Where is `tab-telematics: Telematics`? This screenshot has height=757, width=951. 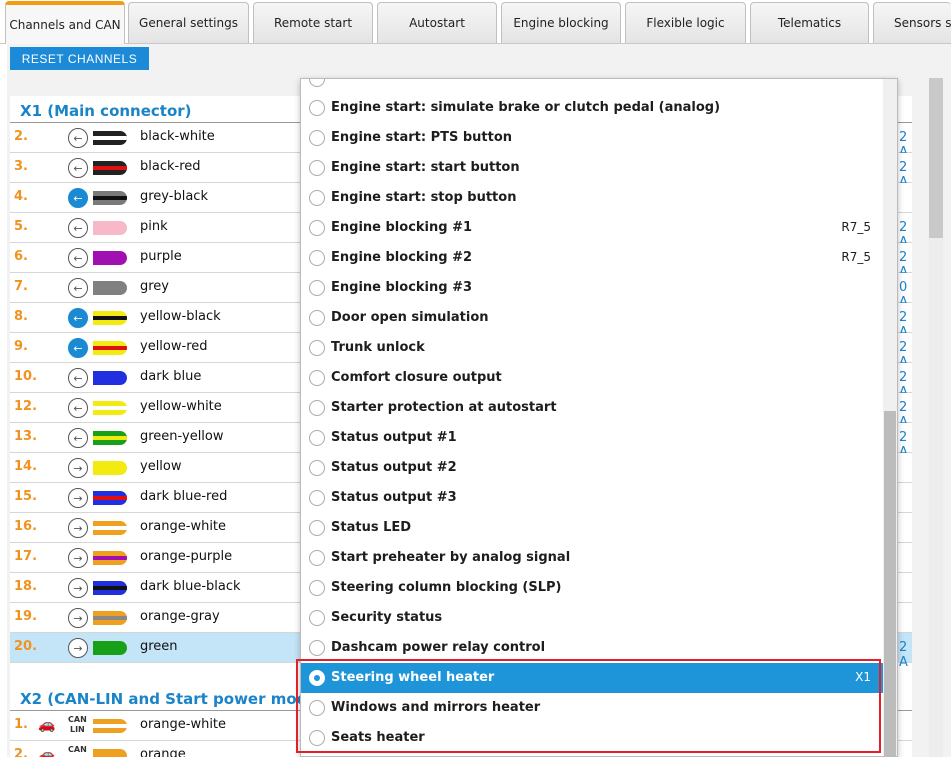 tab-telematics: Telematics is located at coordinates (809, 22).